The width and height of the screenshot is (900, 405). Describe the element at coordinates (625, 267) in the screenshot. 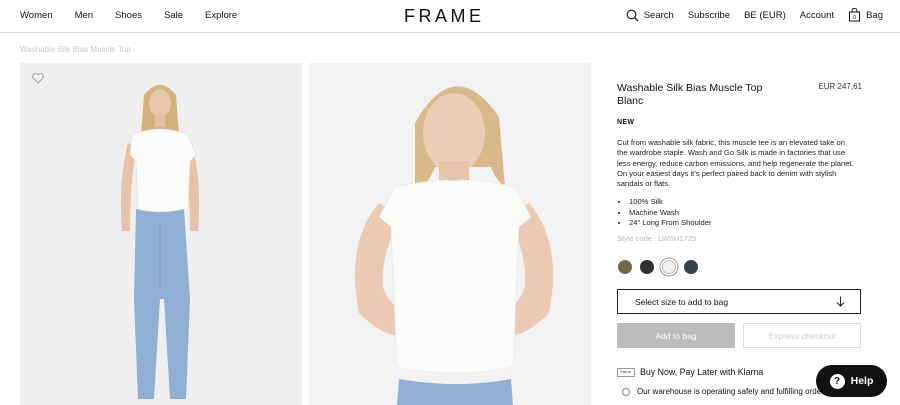

I see `swatch-olive` at that location.